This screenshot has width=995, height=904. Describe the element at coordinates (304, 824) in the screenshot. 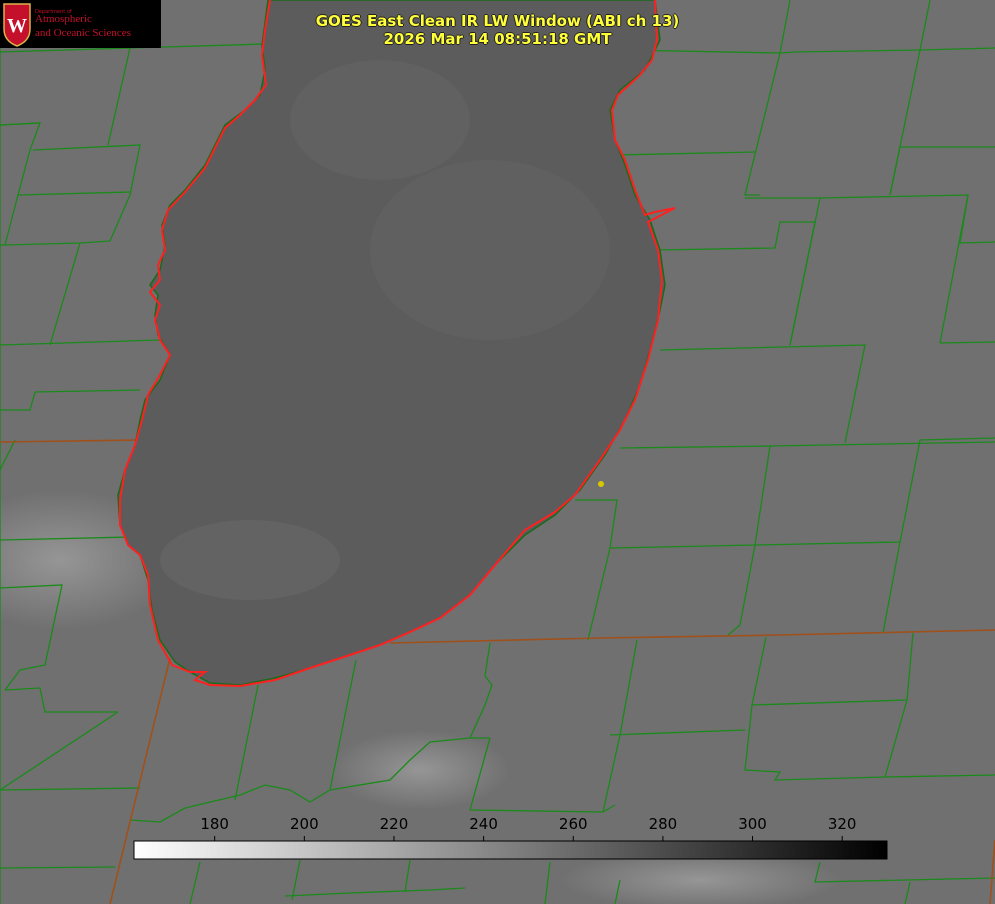

I see `colorbar-tick-label: 200` at that location.